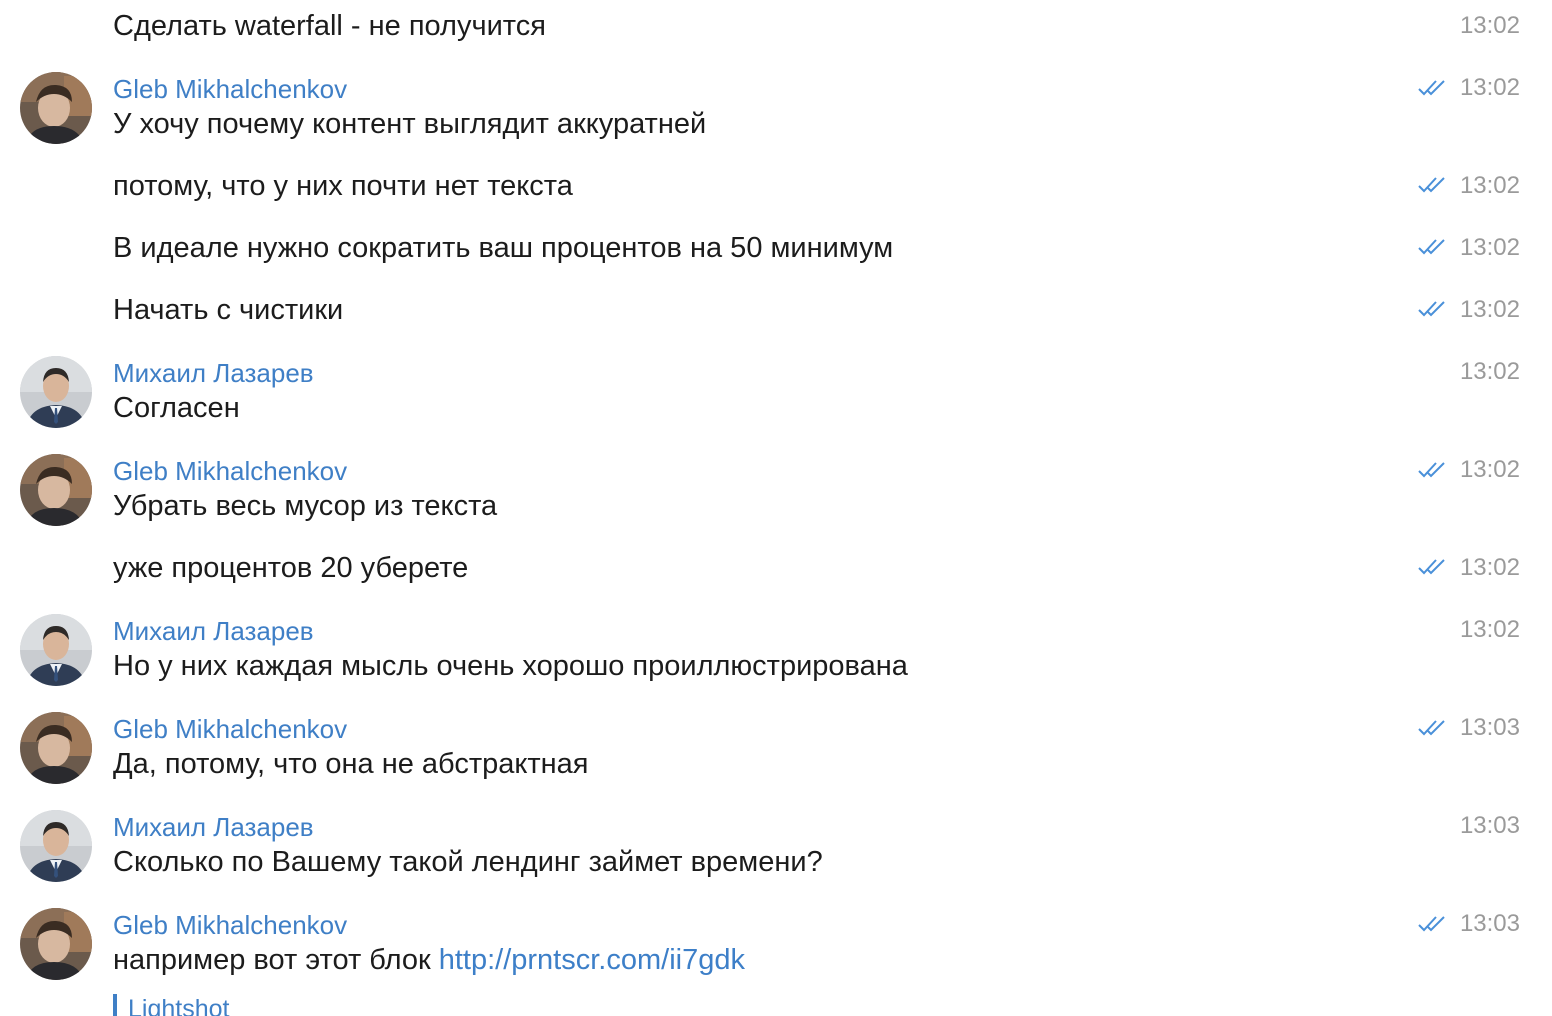 The image size is (1552, 1016). What do you see at coordinates (276, 960) in the screenshot?
I see `message-text-prefix: например вот этот блок` at bounding box center [276, 960].